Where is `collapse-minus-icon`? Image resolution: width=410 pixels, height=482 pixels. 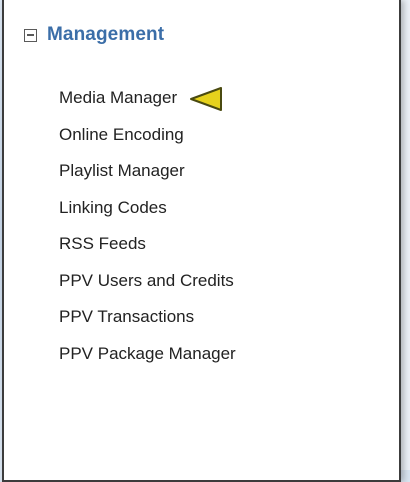 collapse-minus-icon is located at coordinates (30, 35).